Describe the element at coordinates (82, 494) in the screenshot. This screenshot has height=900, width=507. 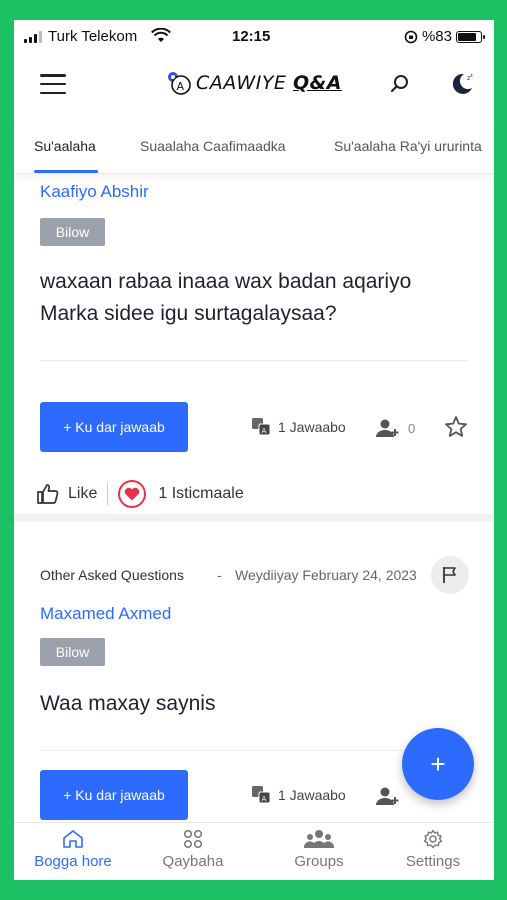
I see `like-button: Like` at that location.